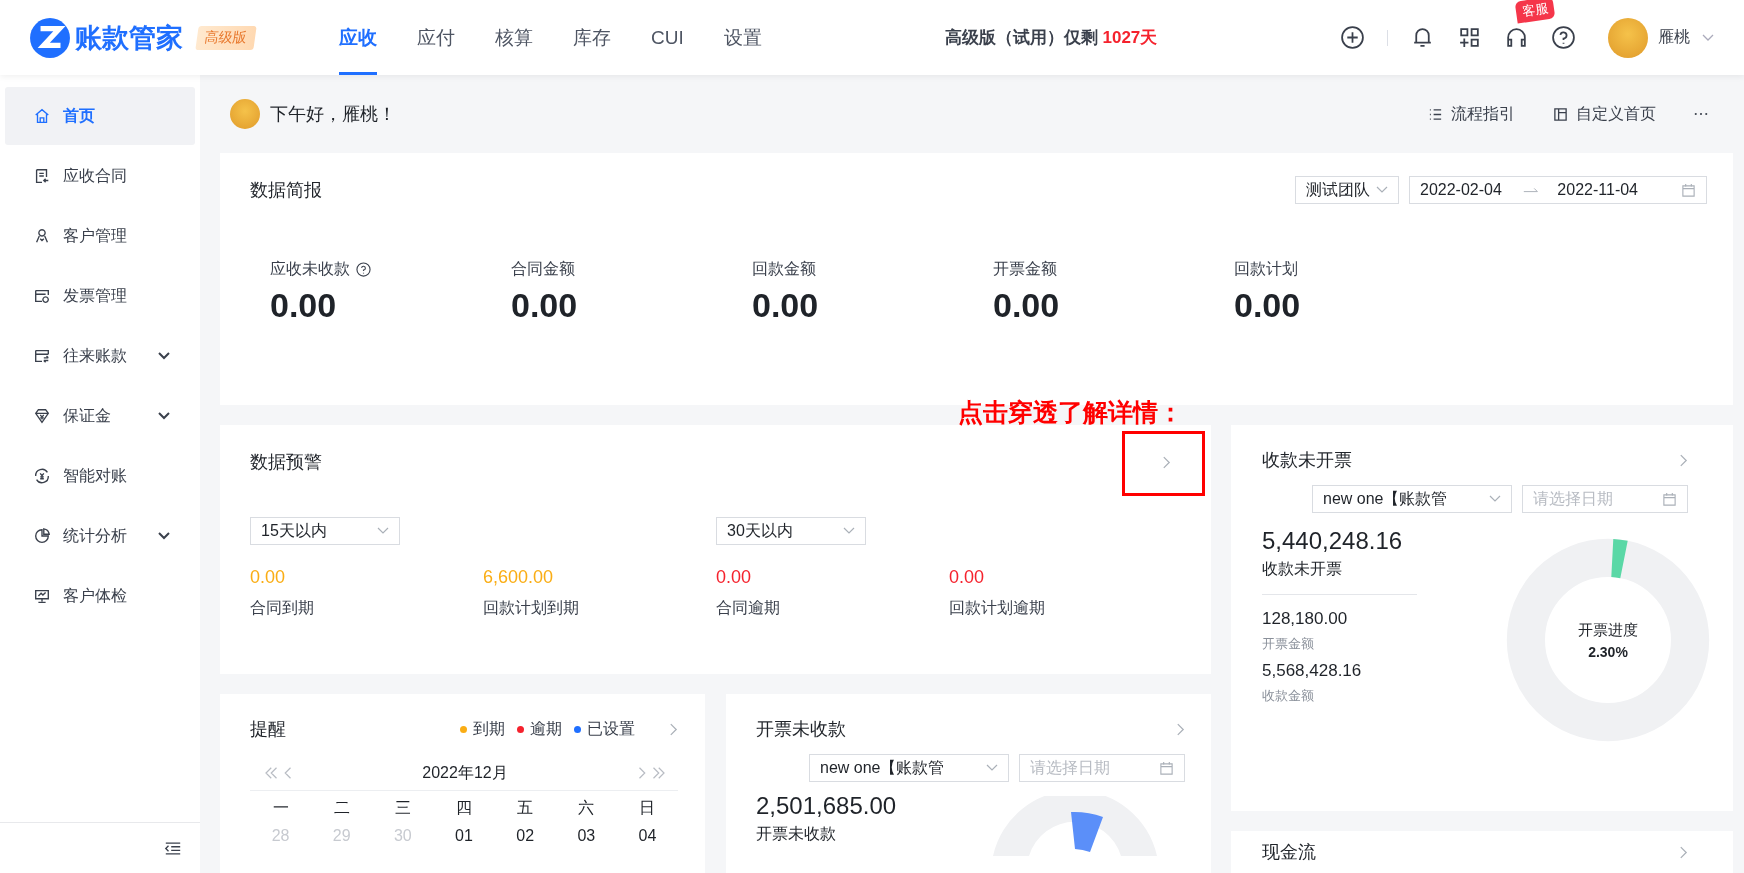 The height and width of the screenshot is (873, 1744). What do you see at coordinates (1347, 190) in the screenshot?
I see `team-select: 测试团队` at bounding box center [1347, 190].